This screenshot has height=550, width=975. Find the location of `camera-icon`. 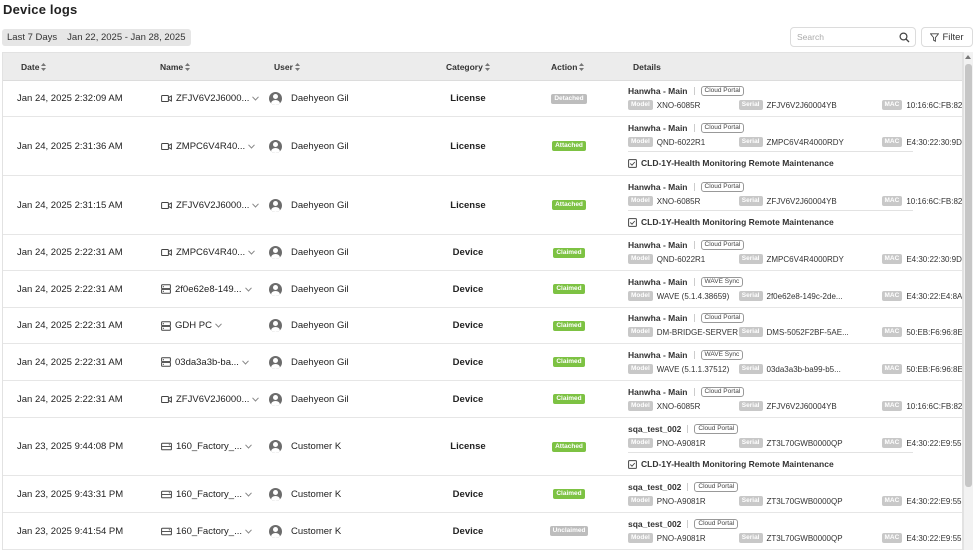

camera-icon is located at coordinates (166, 146).